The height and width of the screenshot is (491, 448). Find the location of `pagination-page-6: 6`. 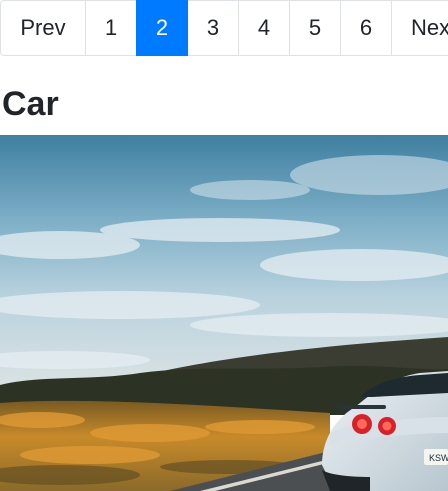

pagination-page-6: 6 is located at coordinates (366, 28).